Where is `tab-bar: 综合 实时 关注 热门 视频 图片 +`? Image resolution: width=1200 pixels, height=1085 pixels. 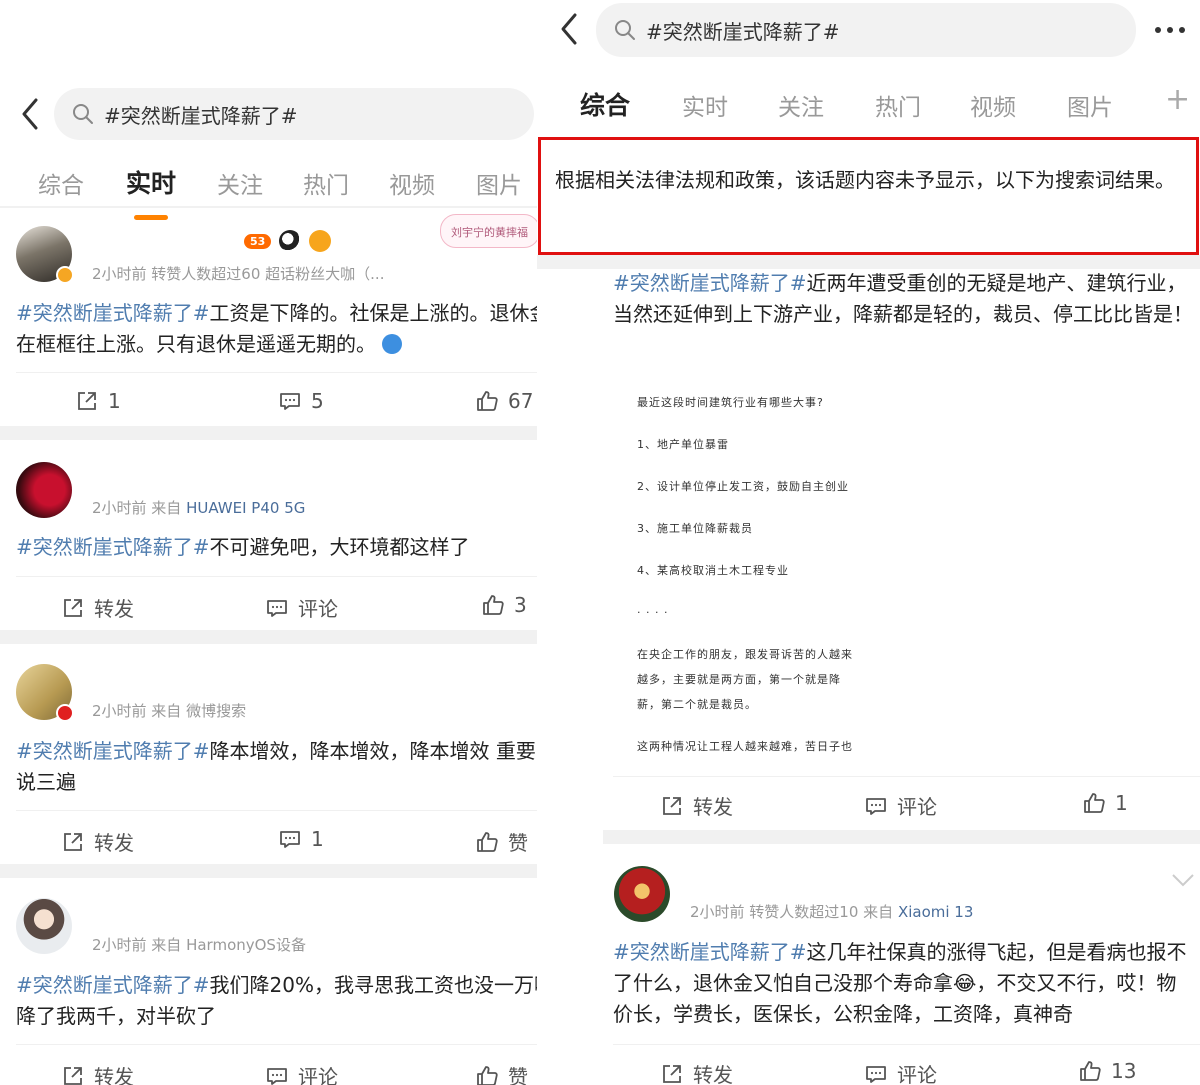 tab-bar: 综合 实时 关注 热门 视频 图片 + is located at coordinates (868, 112).